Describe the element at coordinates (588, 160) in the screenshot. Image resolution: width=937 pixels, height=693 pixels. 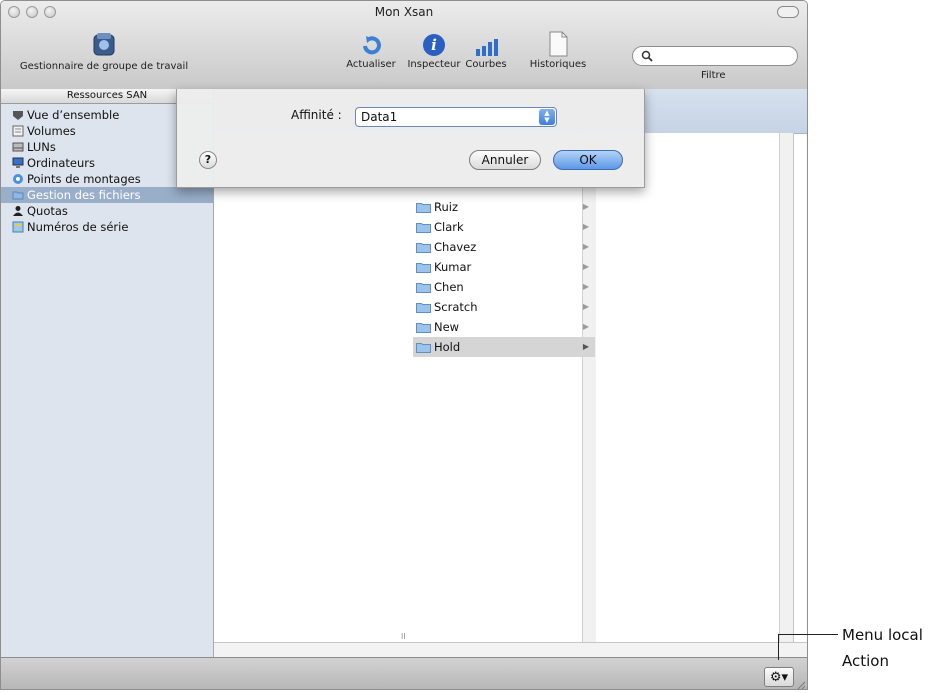
I see `ok-button: OK` at that location.